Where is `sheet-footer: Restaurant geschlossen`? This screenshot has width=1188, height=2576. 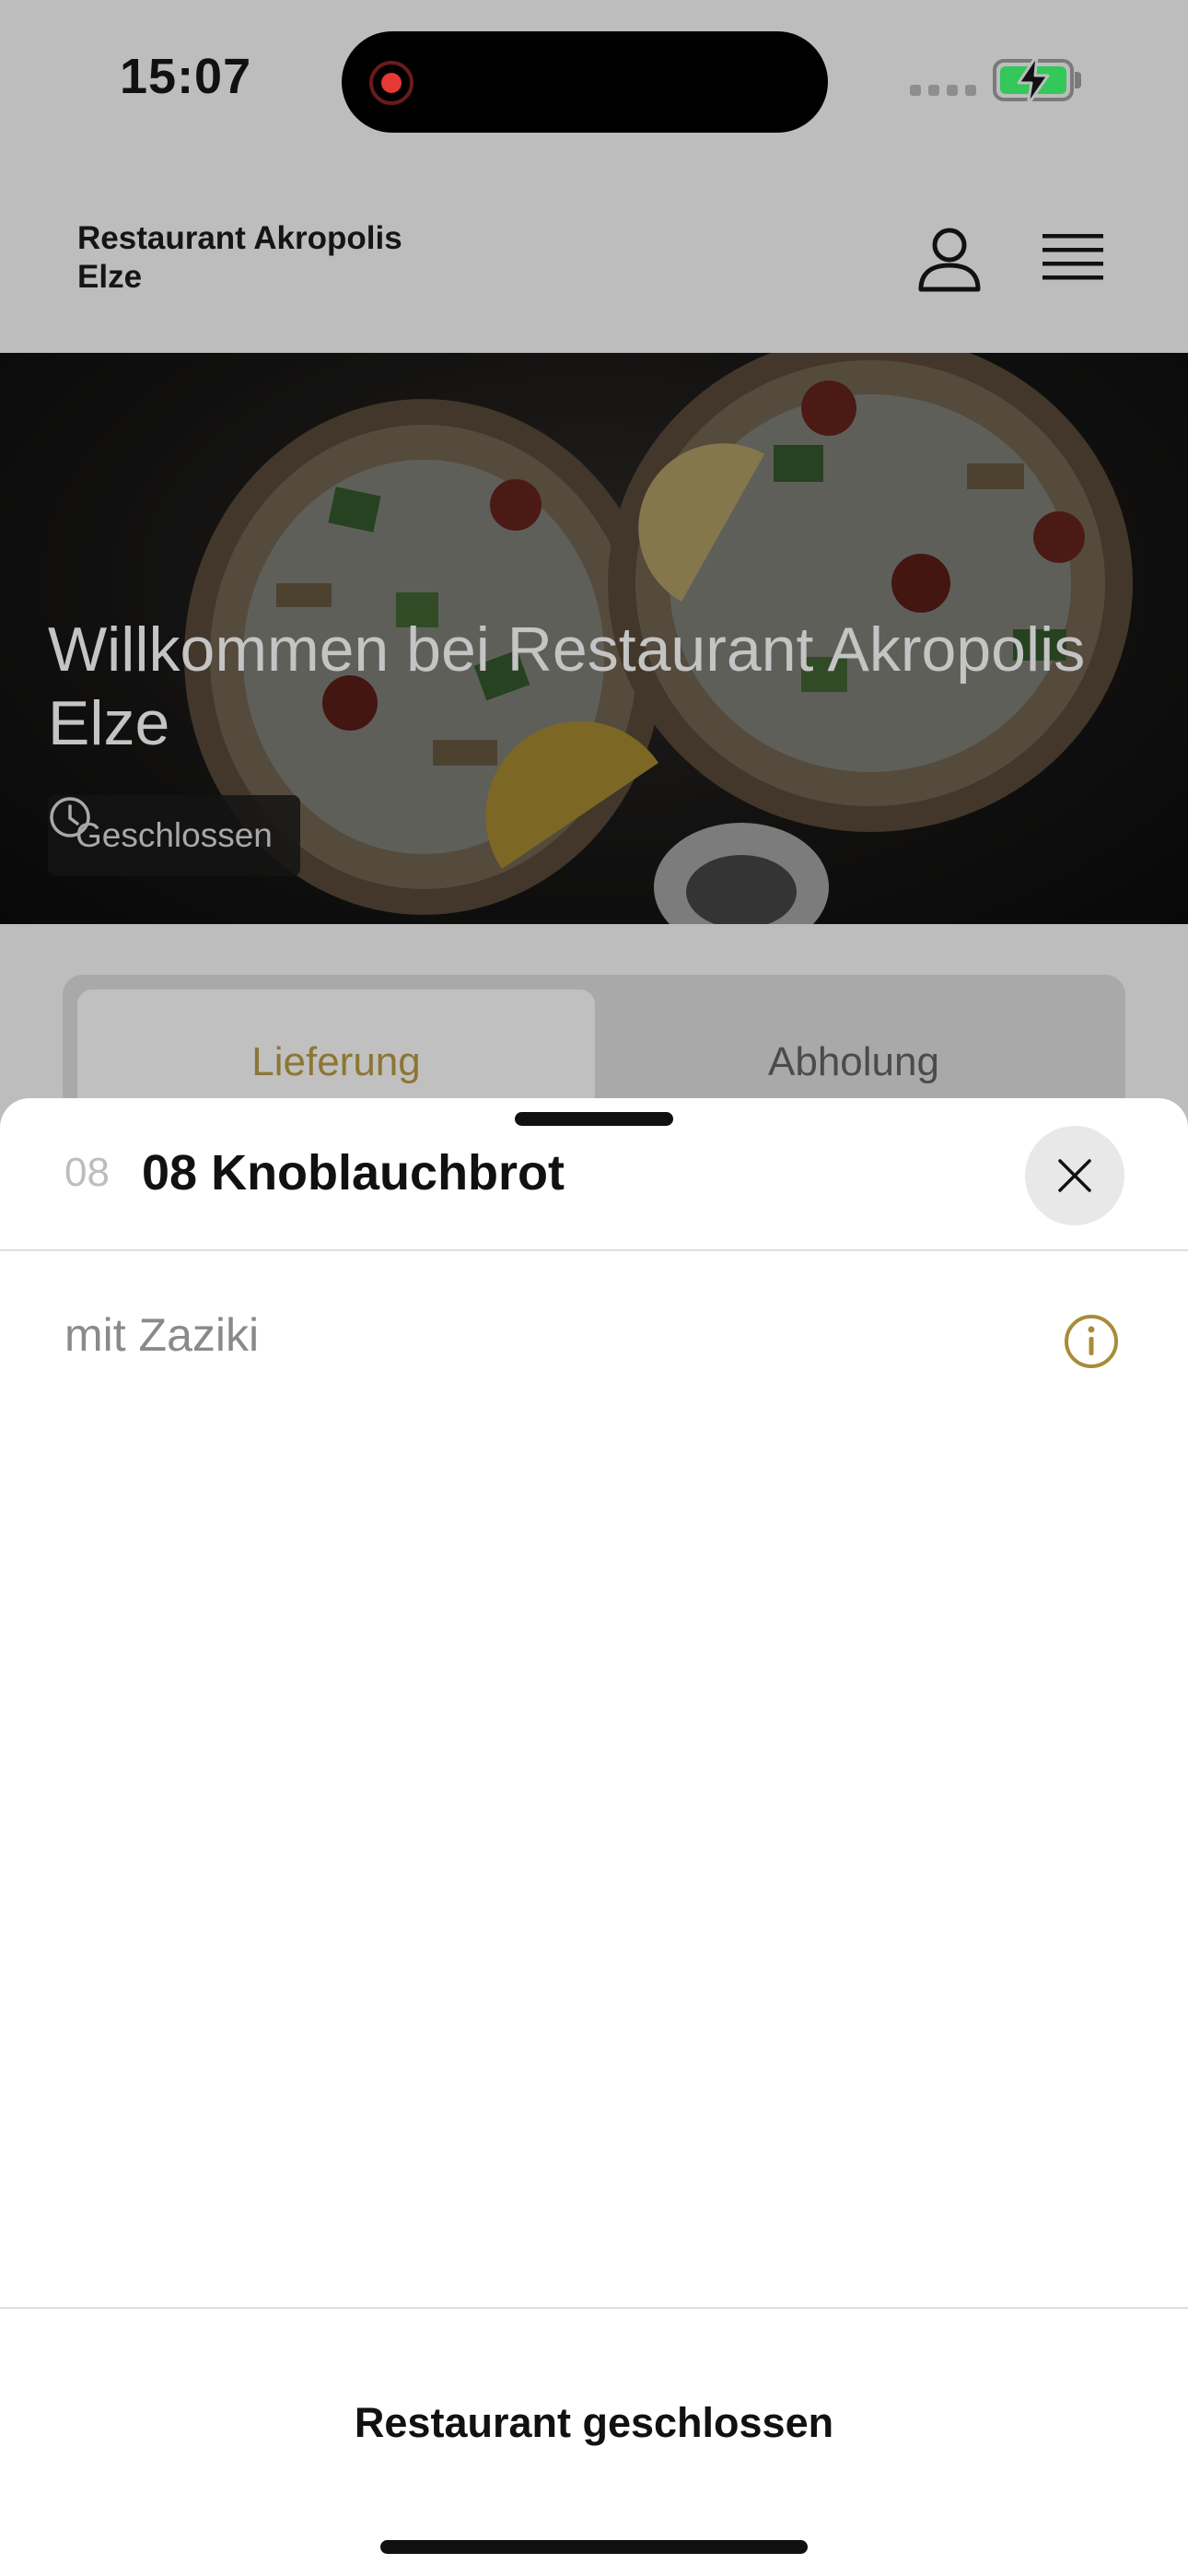 sheet-footer: Restaurant geschlossen is located at coordinates (594, 2441).